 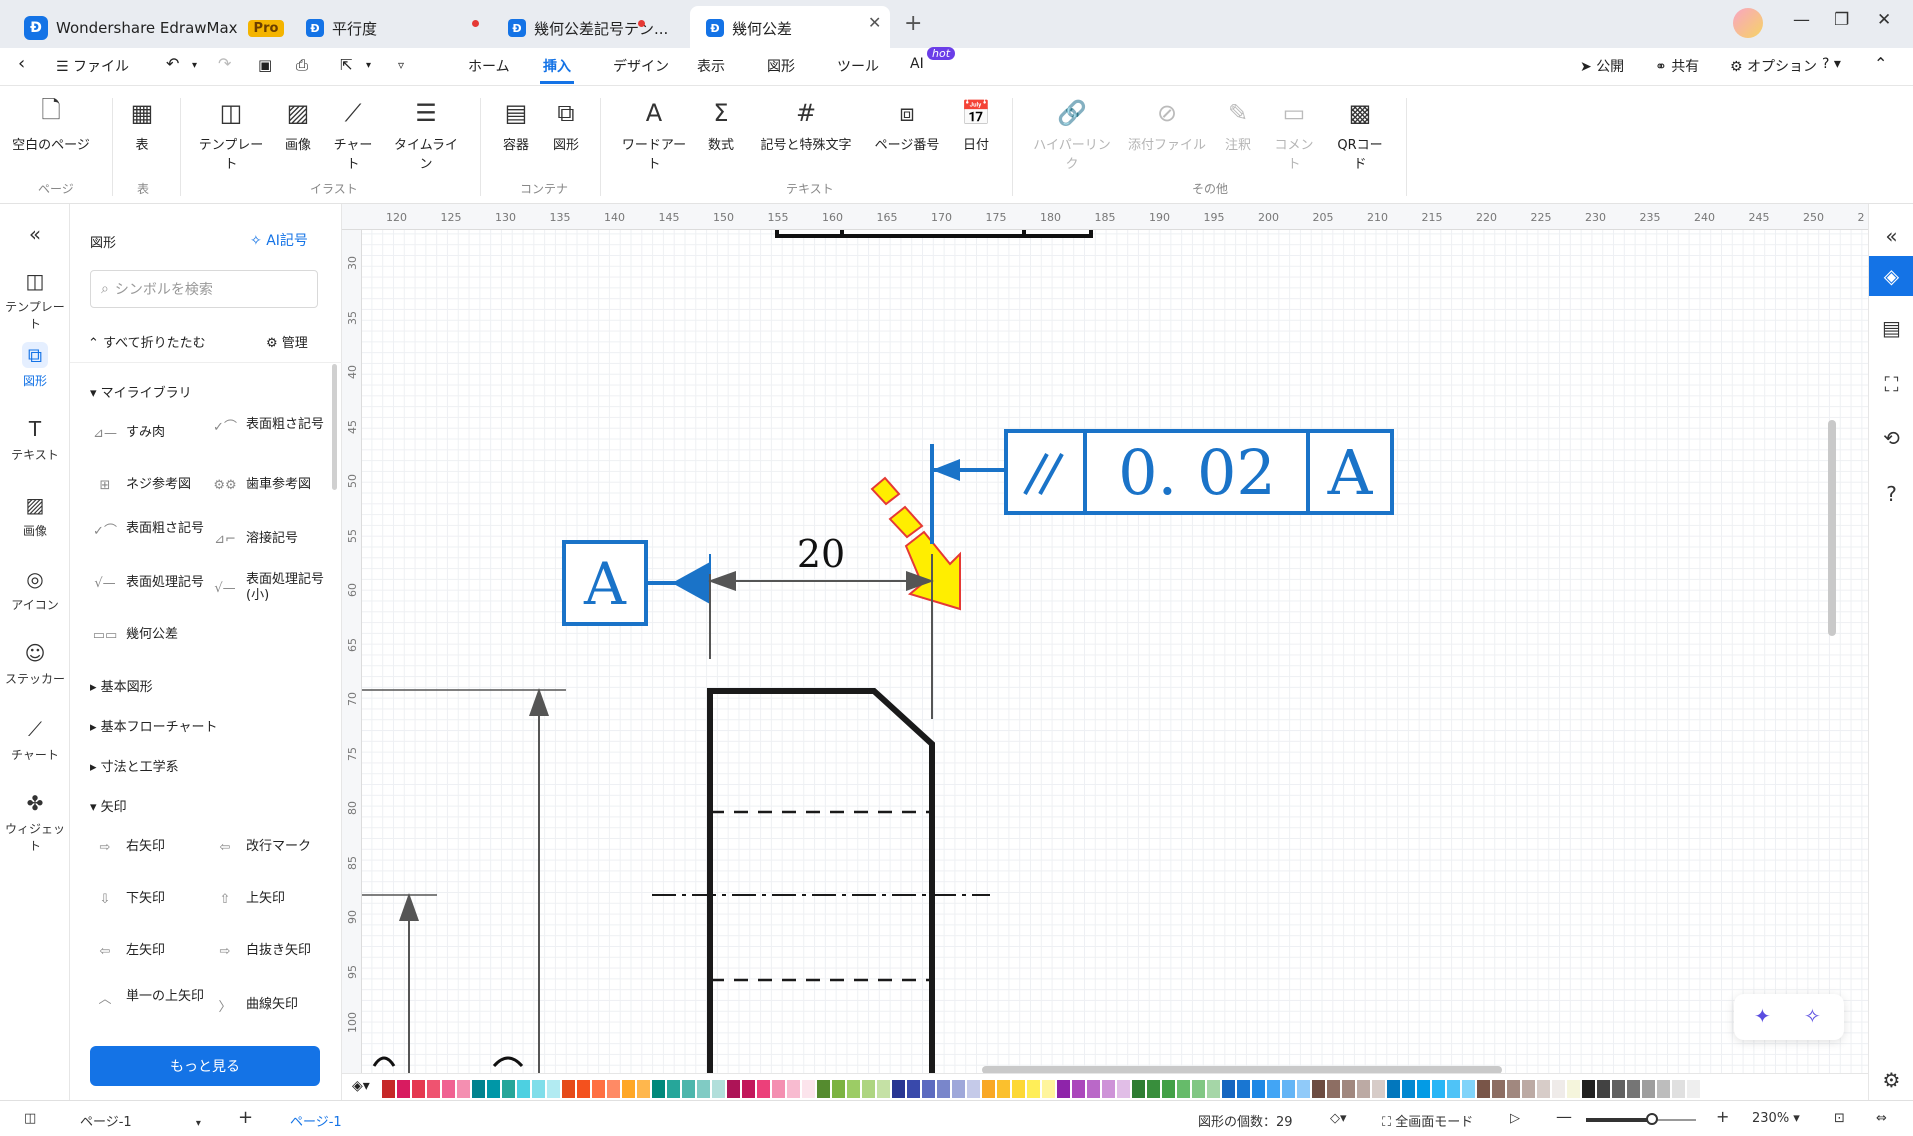 What do you see at coordinates (858, 66) in the screenshot?
I see `tab-tools: ツール` at bounding box center [858, 66].